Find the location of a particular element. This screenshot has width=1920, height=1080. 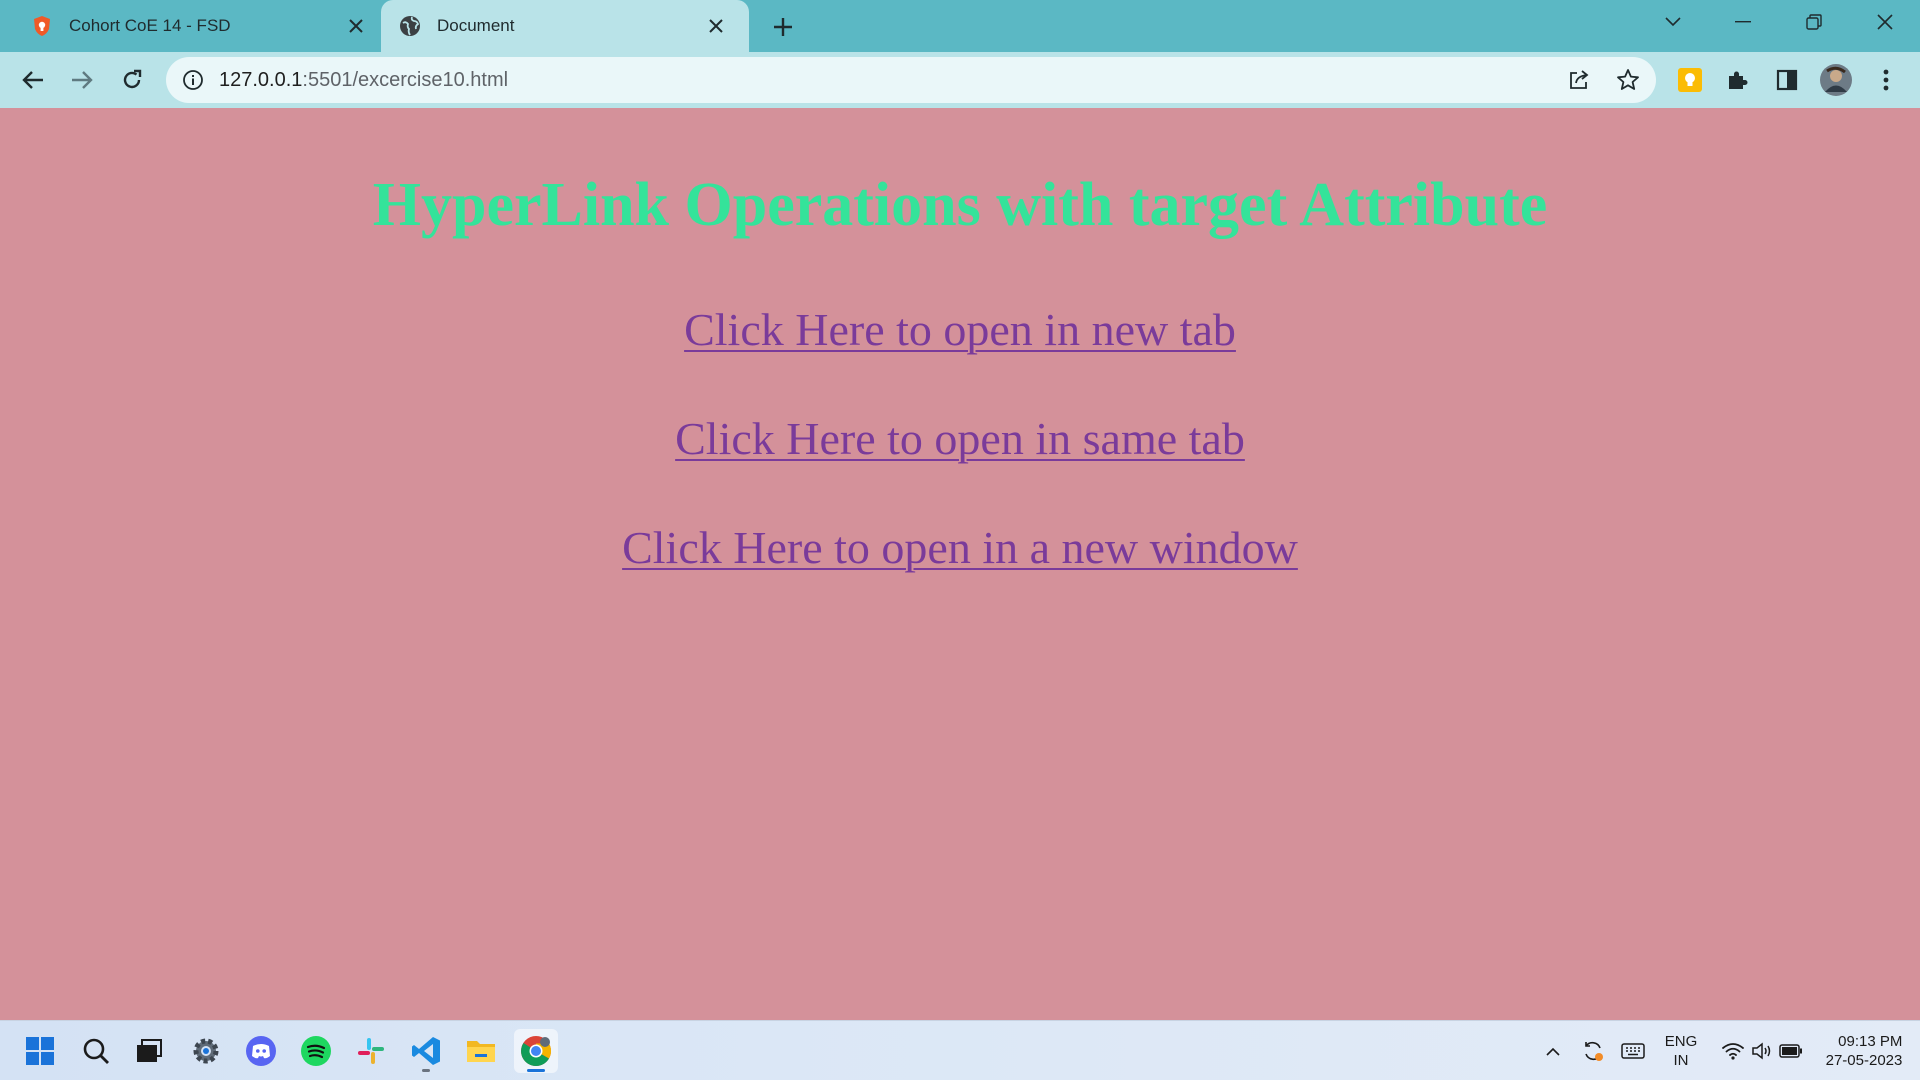

globe-favicon-icon is located at coordinates (410, 26).